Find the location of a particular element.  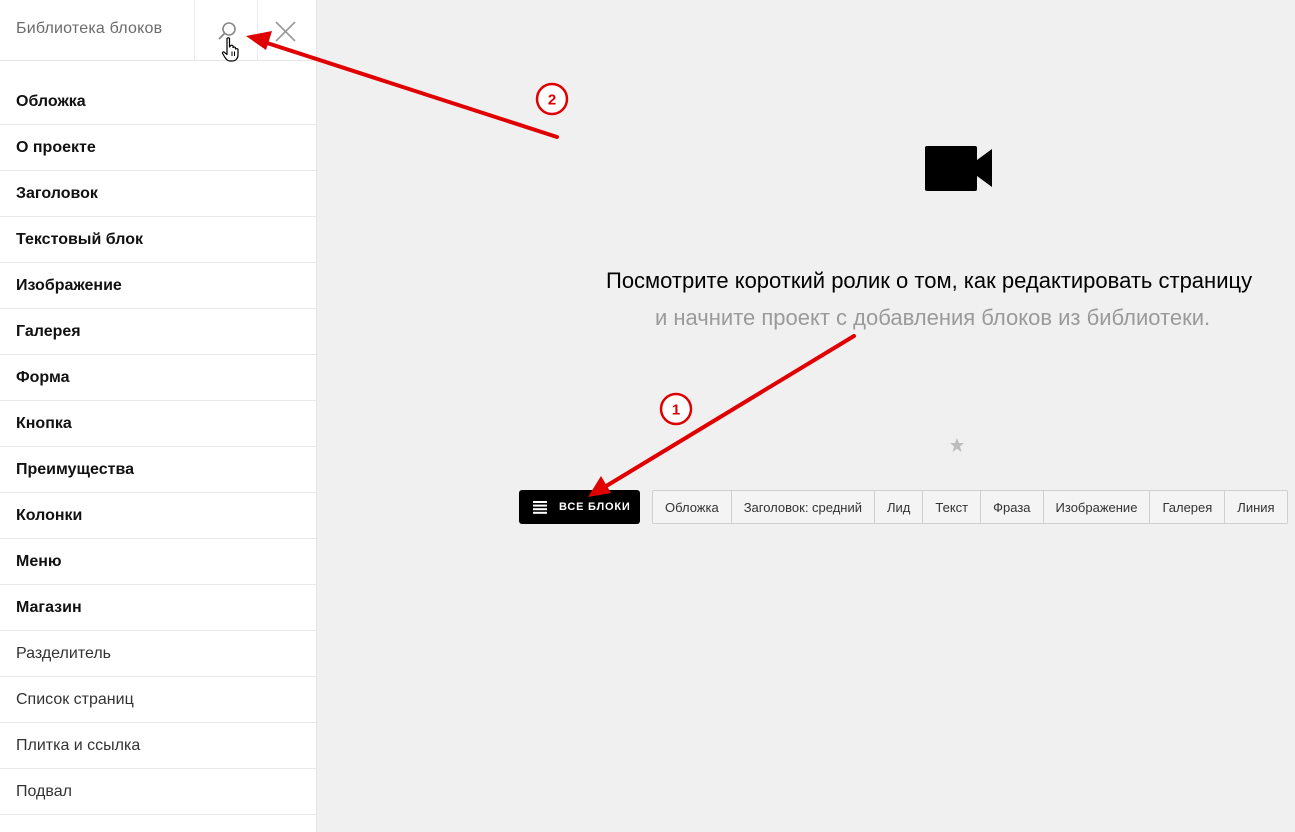

sidebar-header: Библиотека блоков is located at coordinates (158, 30).